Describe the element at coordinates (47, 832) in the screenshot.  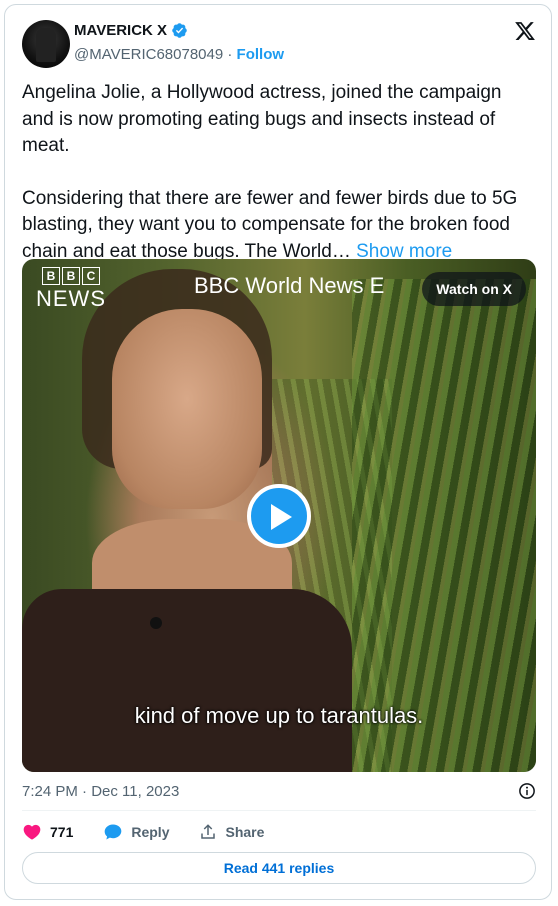
I see `like-button: 771` at that location.